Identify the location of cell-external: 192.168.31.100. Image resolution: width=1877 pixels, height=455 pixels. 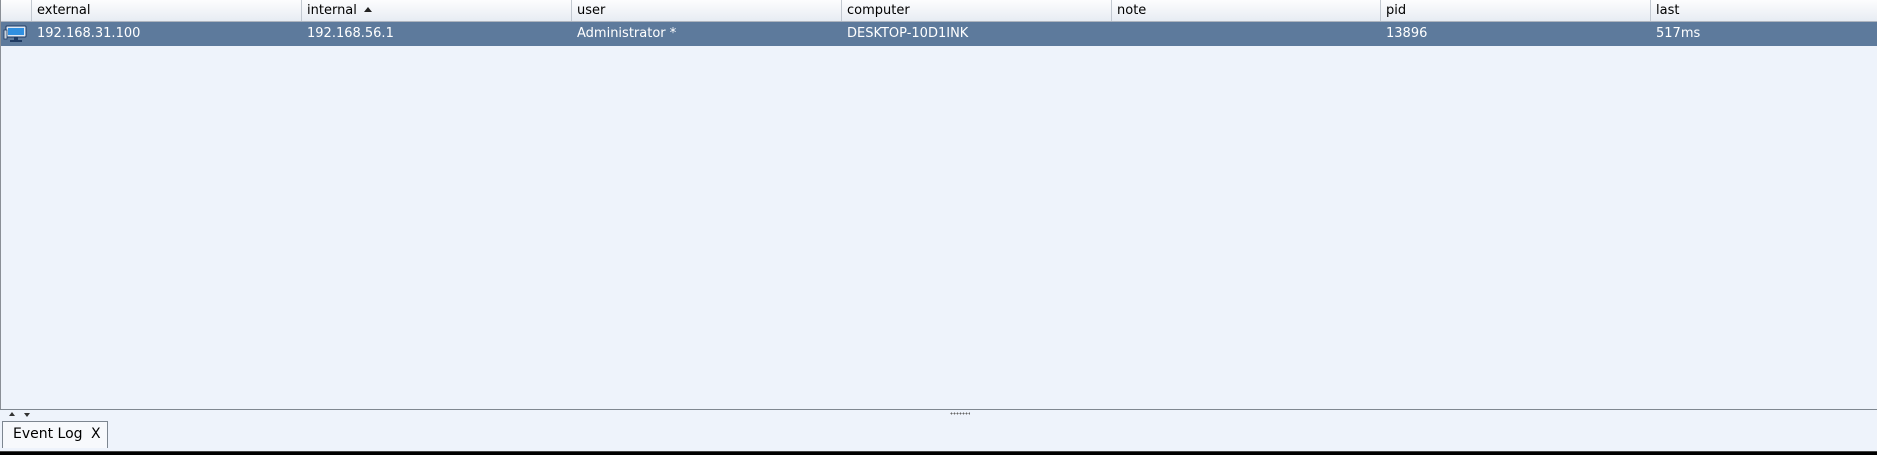
(89, 33).